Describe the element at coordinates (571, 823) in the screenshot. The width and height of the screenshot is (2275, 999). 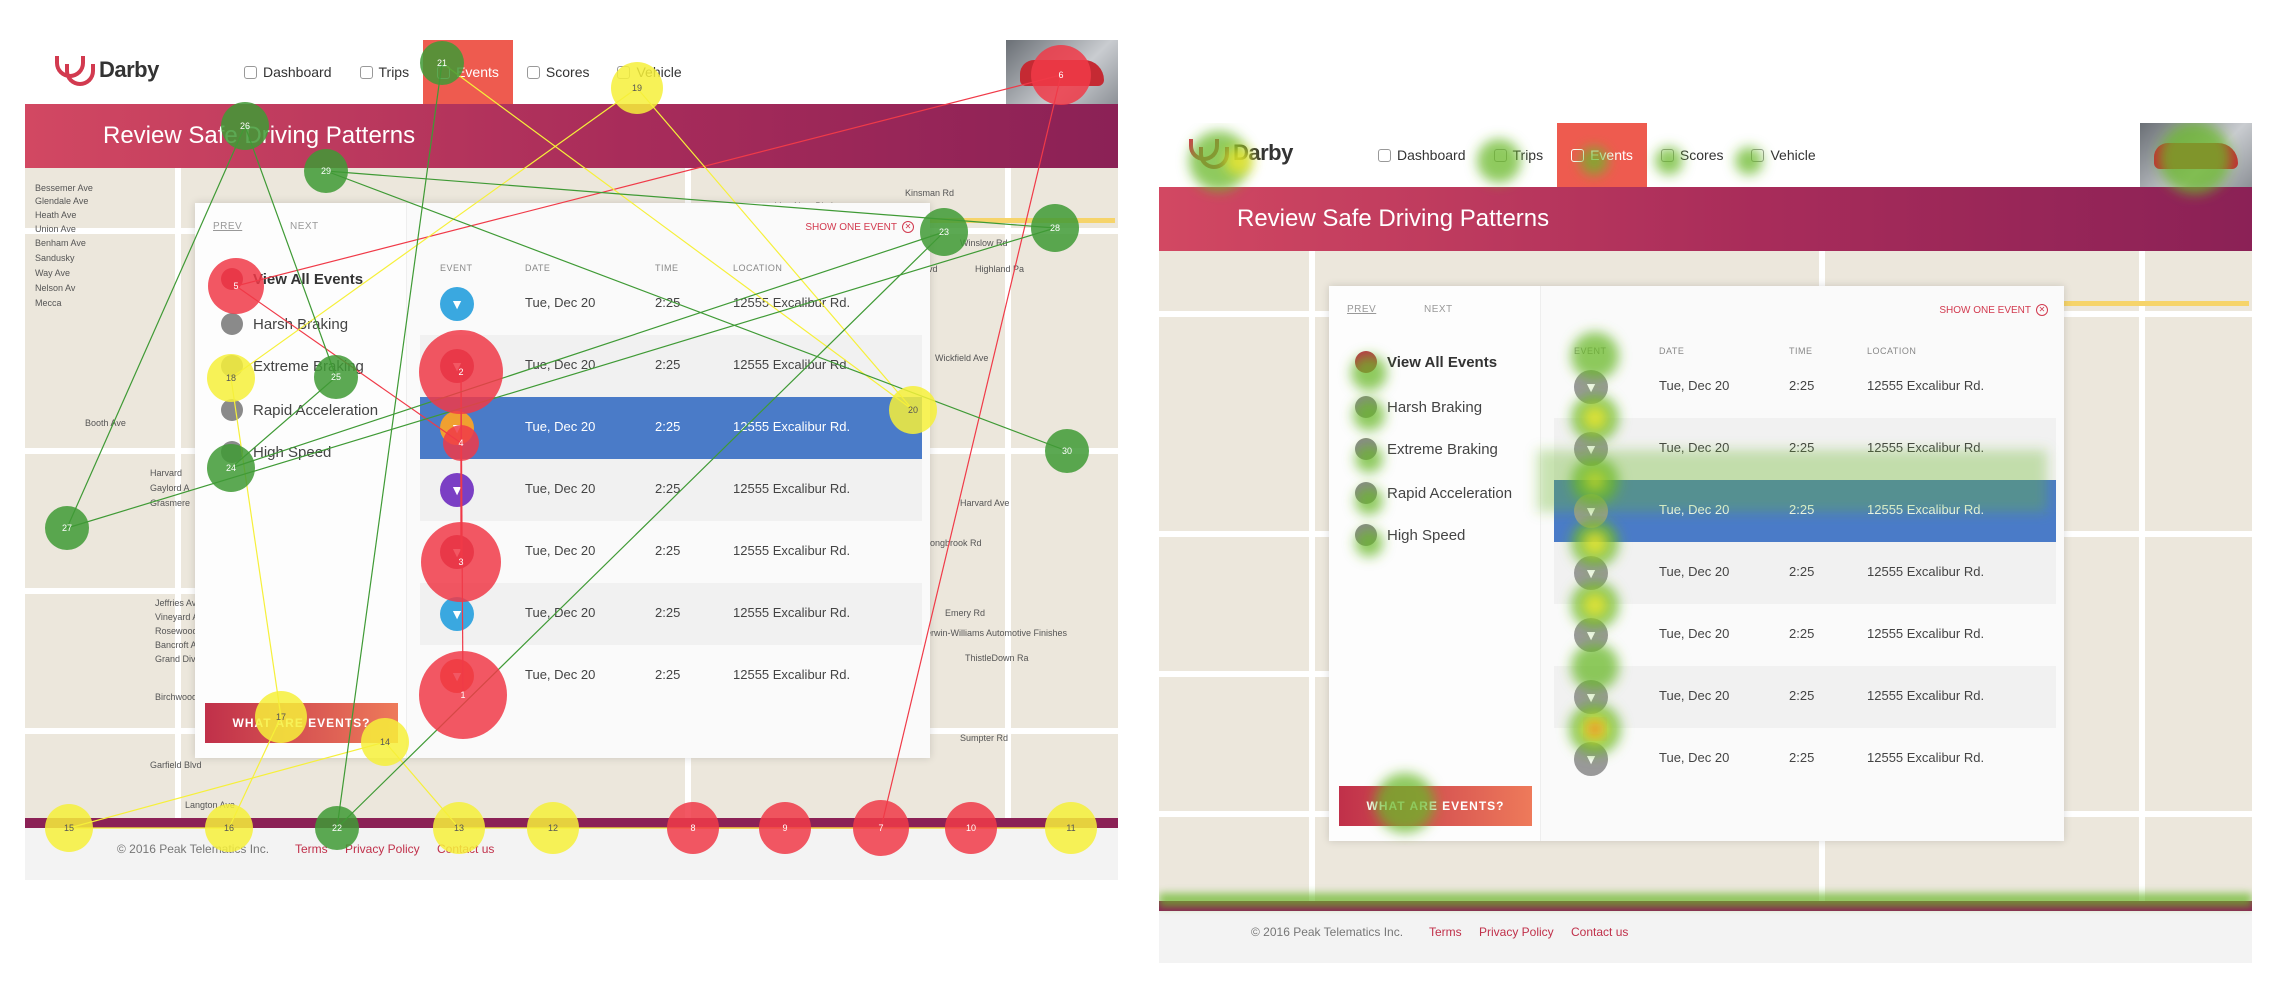
I see `footer-divider` at that location.